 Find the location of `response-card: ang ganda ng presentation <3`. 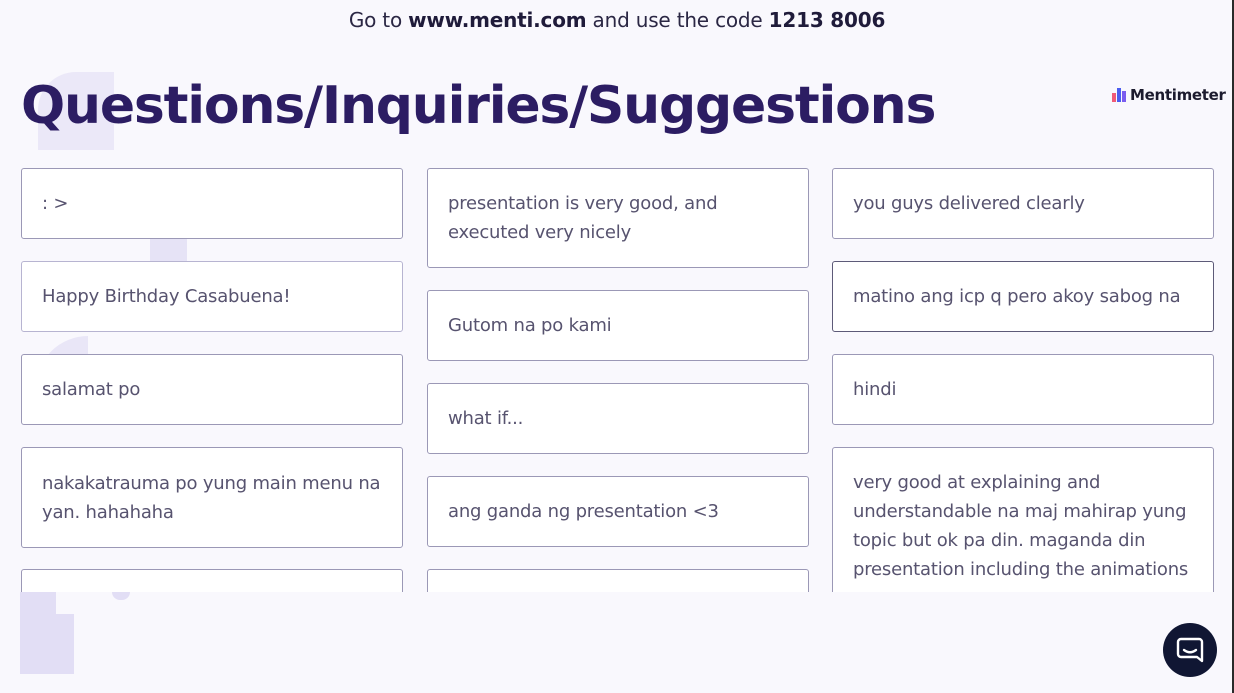

response-card: ang ganda ng presentation <3 is located at coordinates (618, 511).